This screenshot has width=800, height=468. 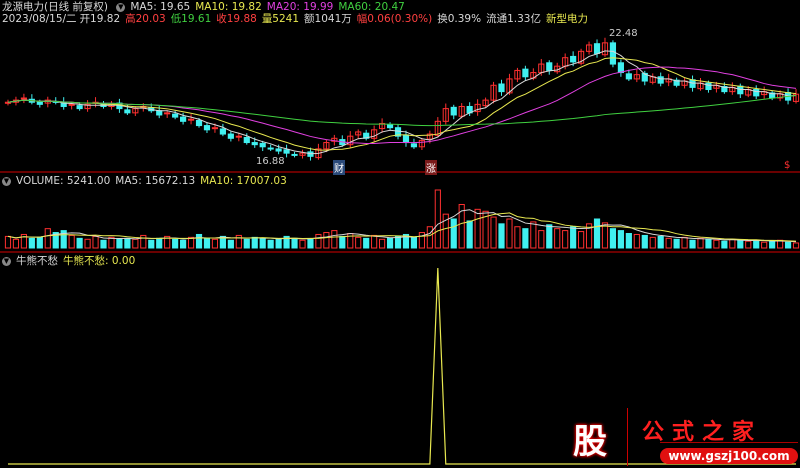 I want to click on volume-ma5: MA5: 15672.13, so click(x=155, y=181).